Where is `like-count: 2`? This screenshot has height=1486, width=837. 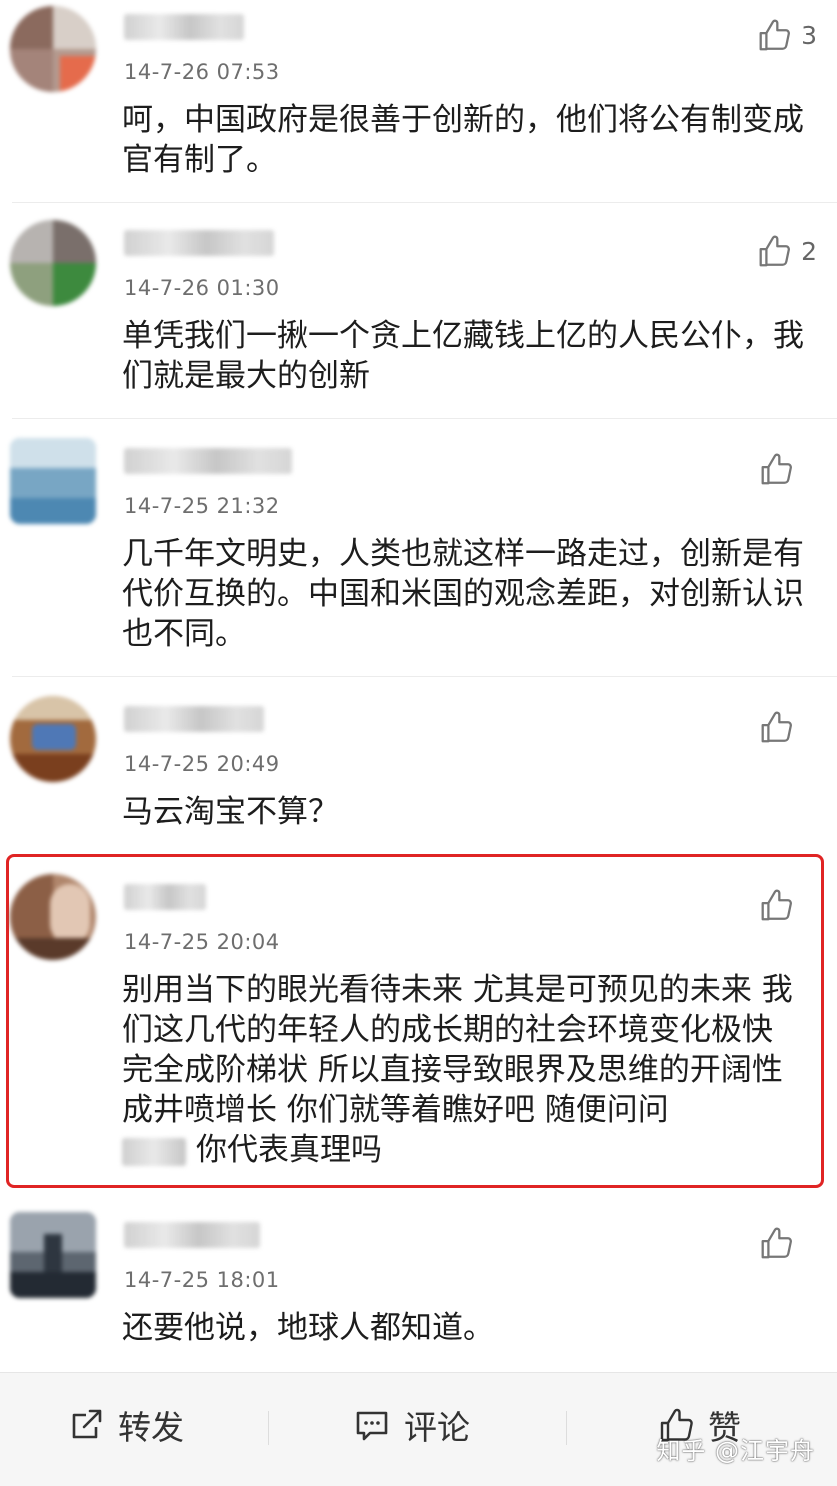 like-count: 2 is located at coordinates (809, 251).